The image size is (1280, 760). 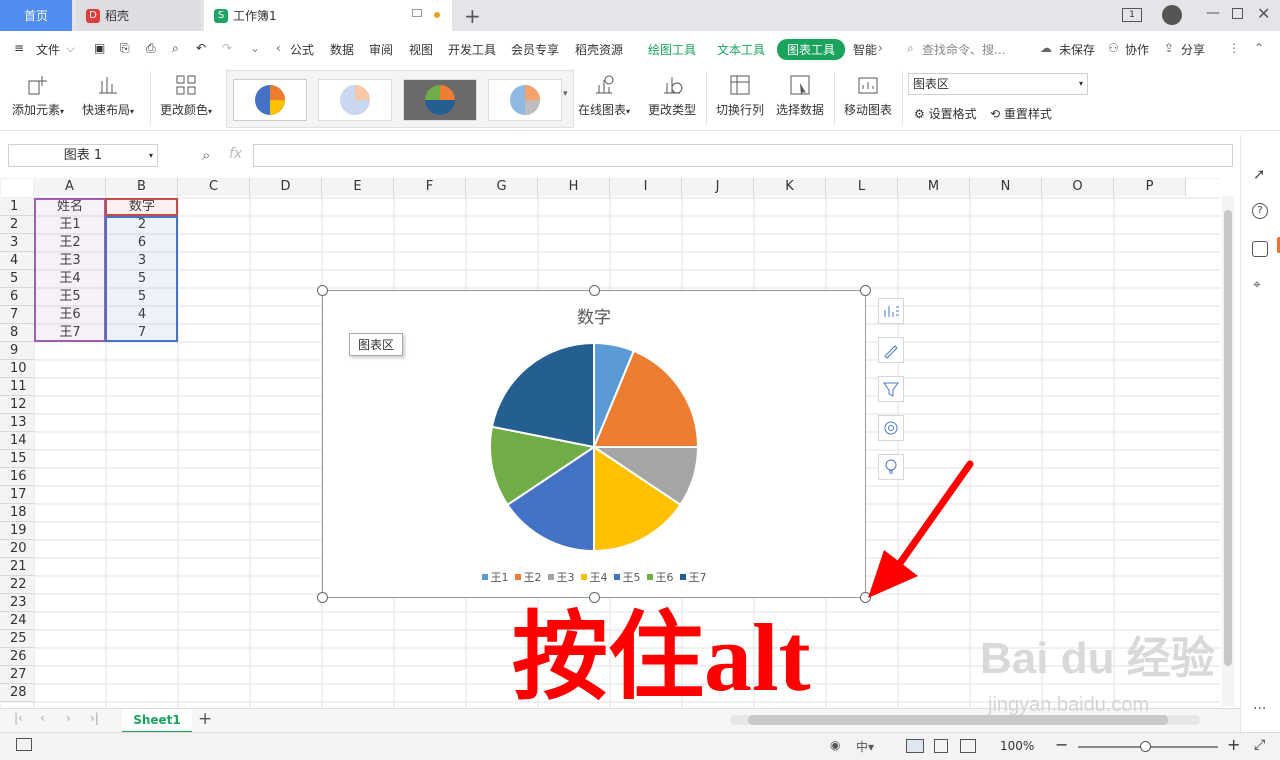 What do you see at coordinates (868, 95) in the screenshot?
I see `move-chart-button: 移动图表` at bounding box center [868, 95].